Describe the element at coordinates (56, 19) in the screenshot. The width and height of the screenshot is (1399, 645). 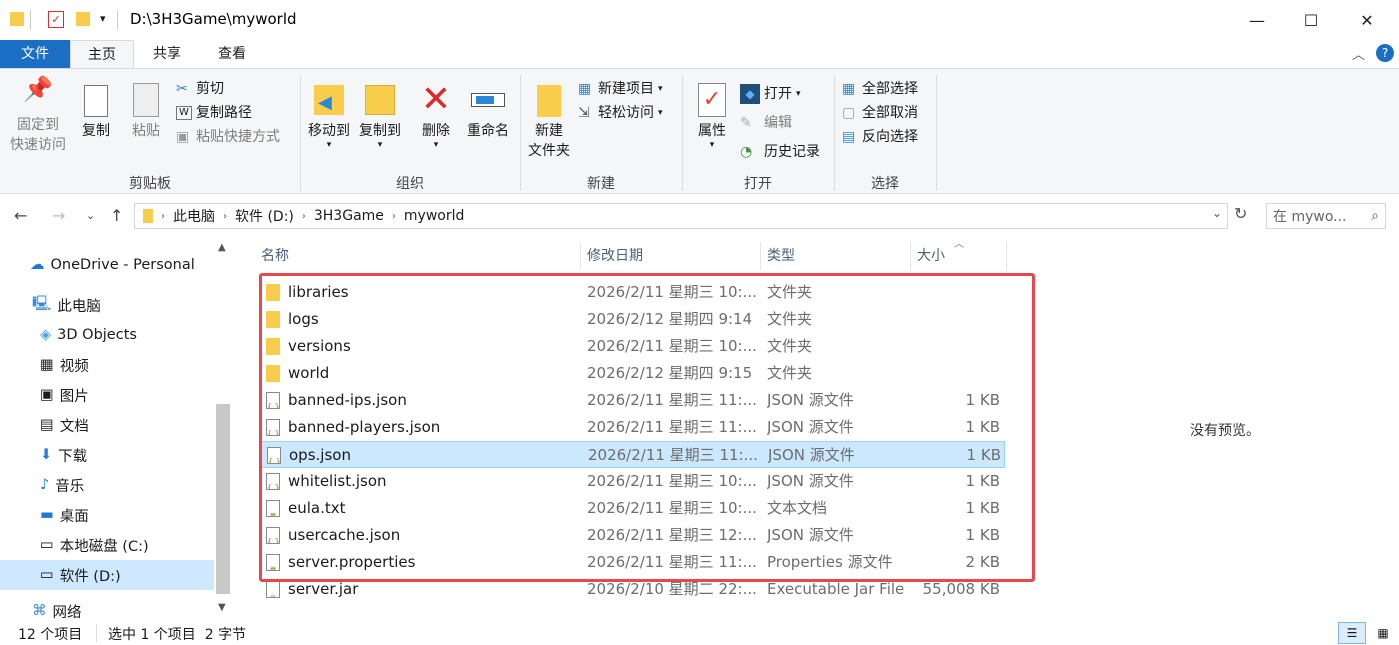
I see `properties-icon: ✓` at that location.